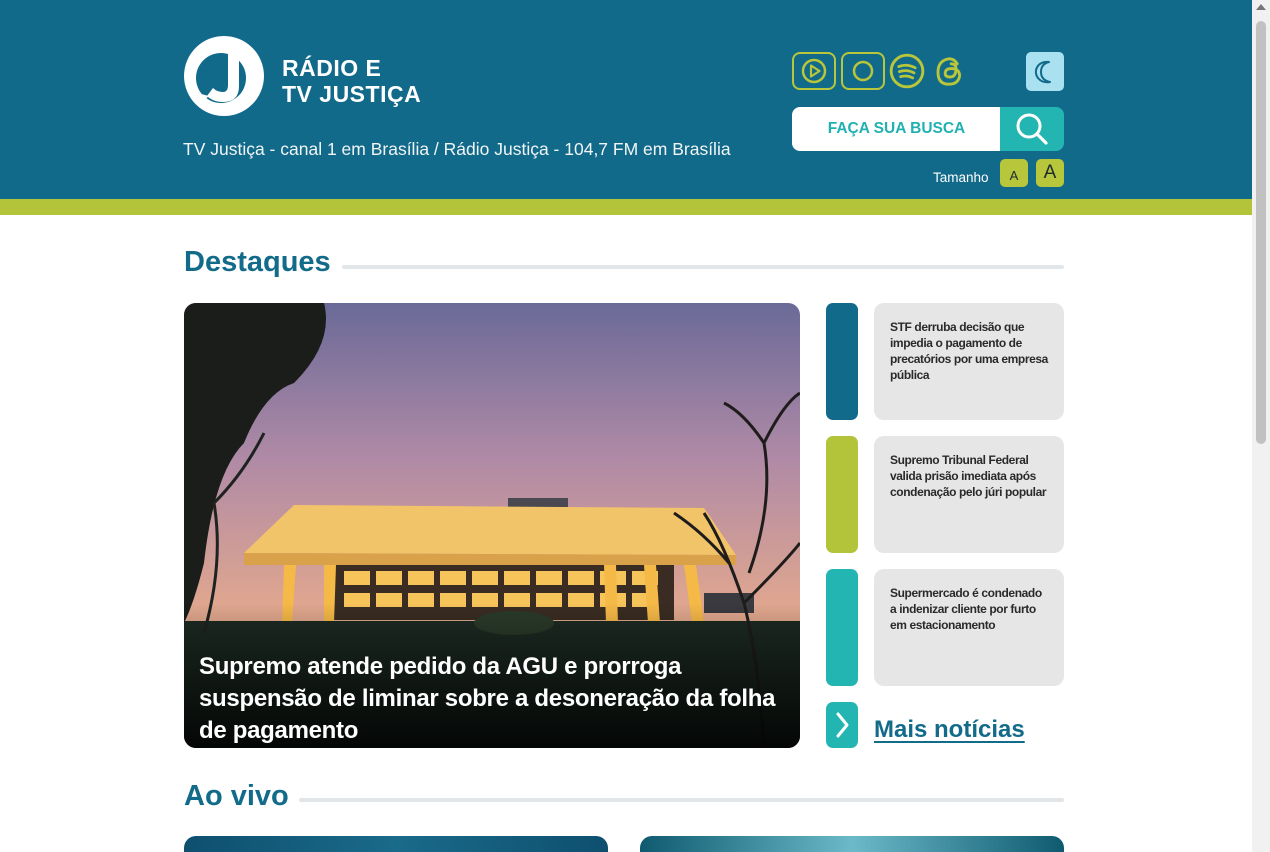 The height and width of the screenshot is (852, 1270). I want to click on search-input: FAÇA SUA BUSCA, so click(896, 129).